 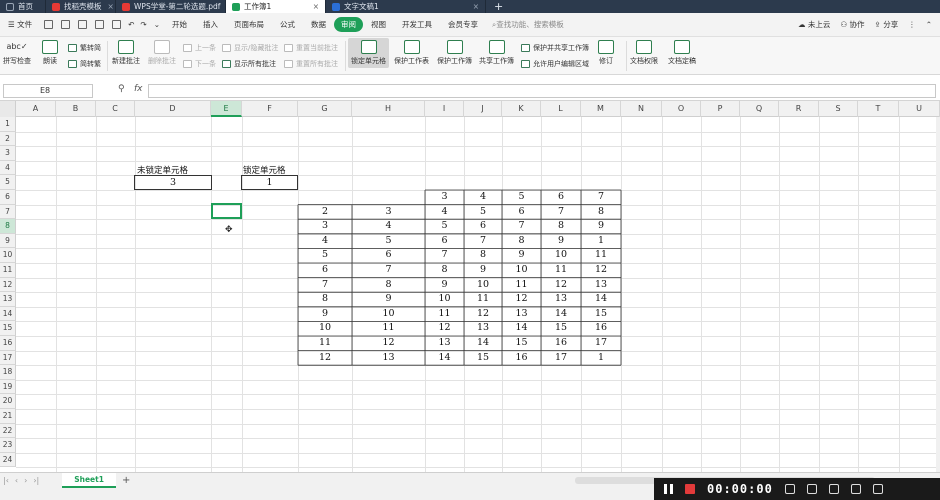 What do you see at coordinates (8, 401) in the screenshot?
I see `row-header-20: 20` at bounding box center [8, 401].